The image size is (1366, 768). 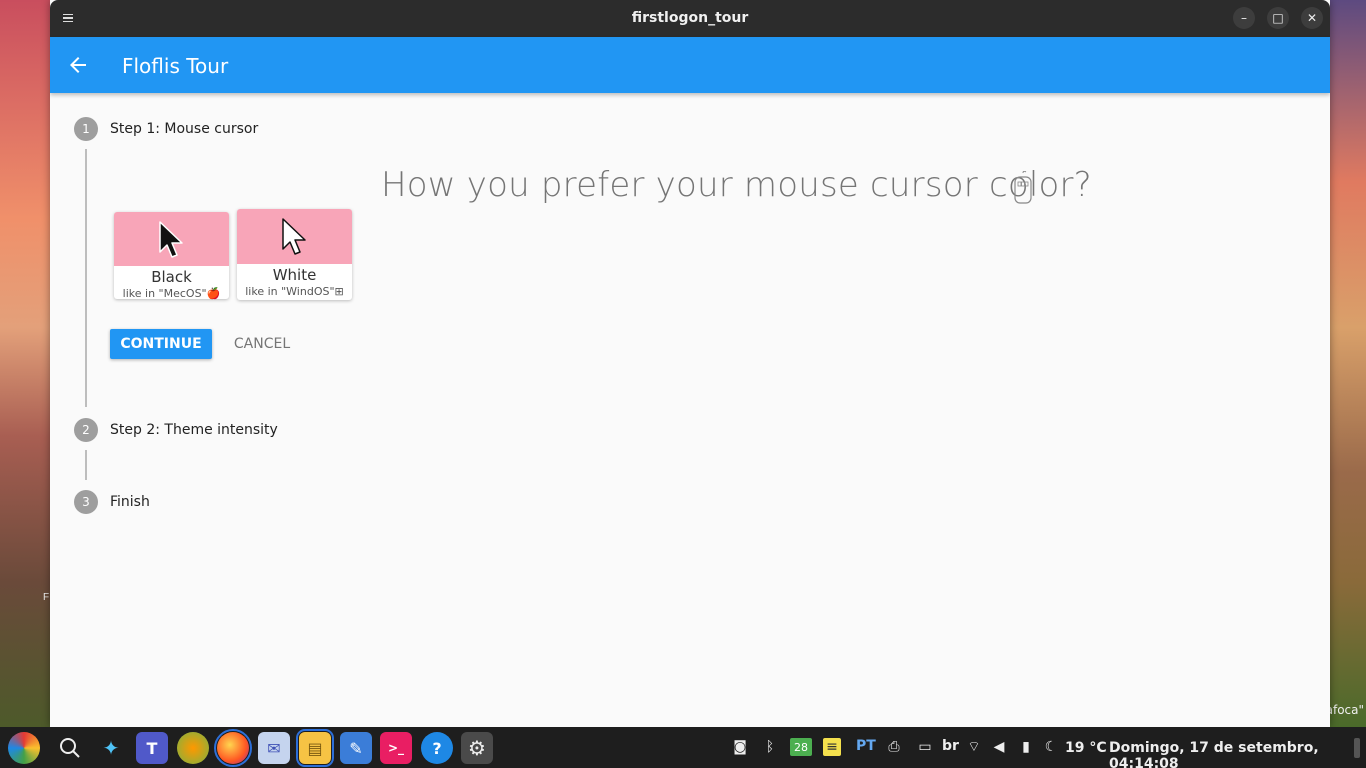 I want to click on keyboard-layout: br, so click(x=950, y=746).